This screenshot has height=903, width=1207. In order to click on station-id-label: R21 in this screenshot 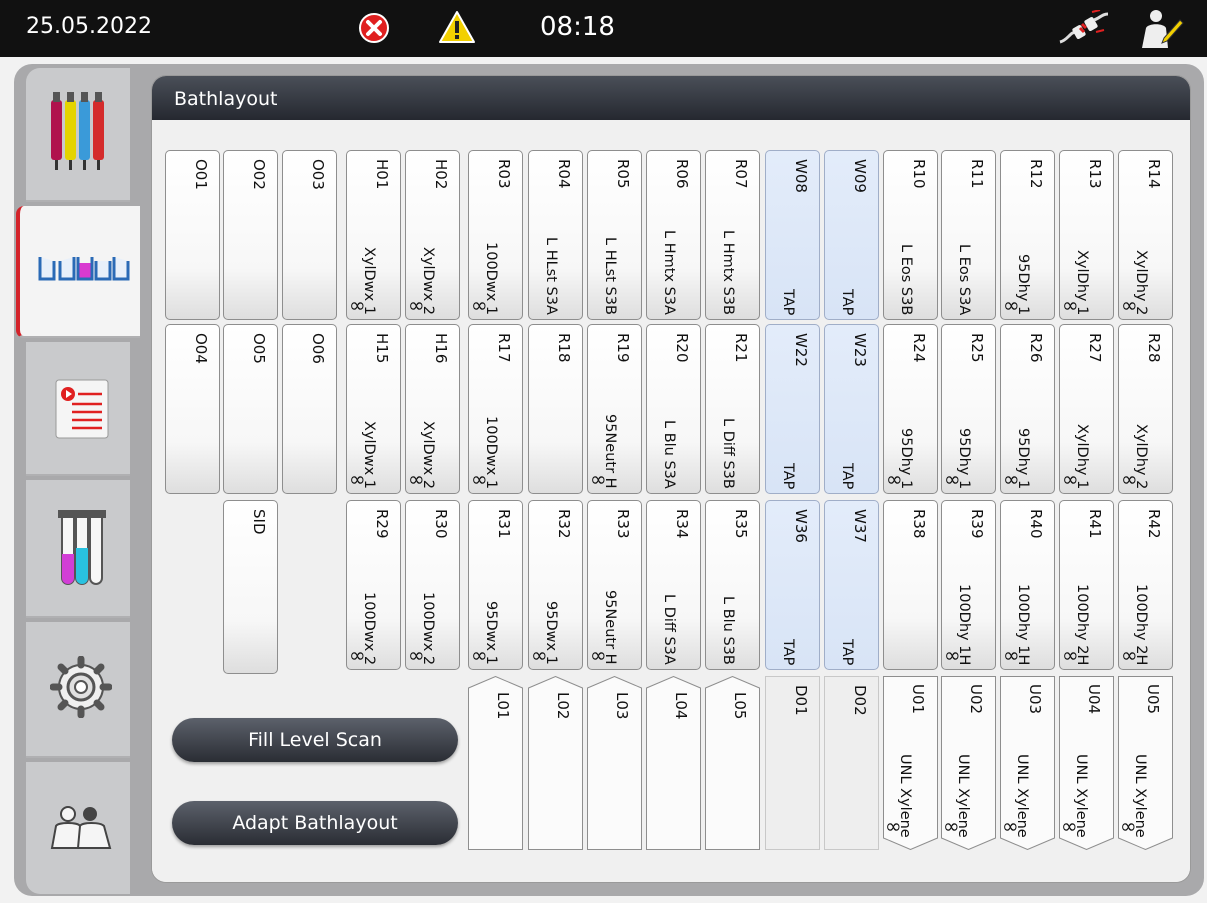, I will do `click(741, 348)`.